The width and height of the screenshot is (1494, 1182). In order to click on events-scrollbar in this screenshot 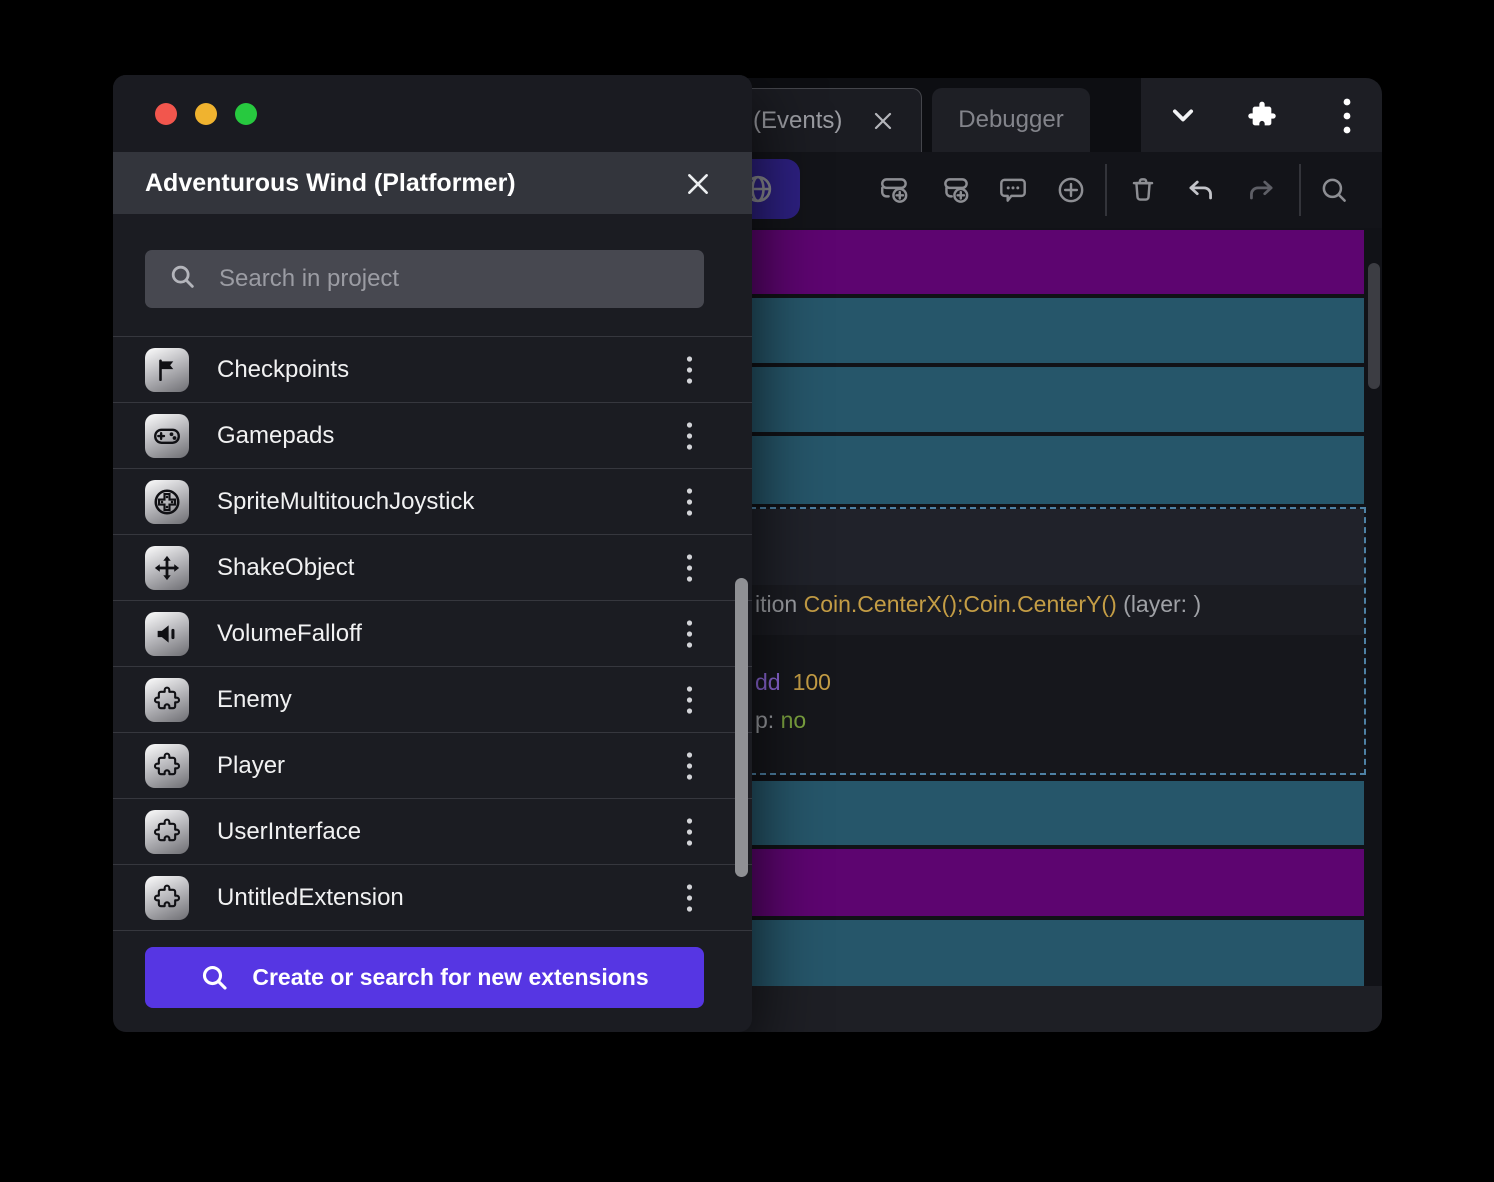, I will do `click(1374, 326)`.